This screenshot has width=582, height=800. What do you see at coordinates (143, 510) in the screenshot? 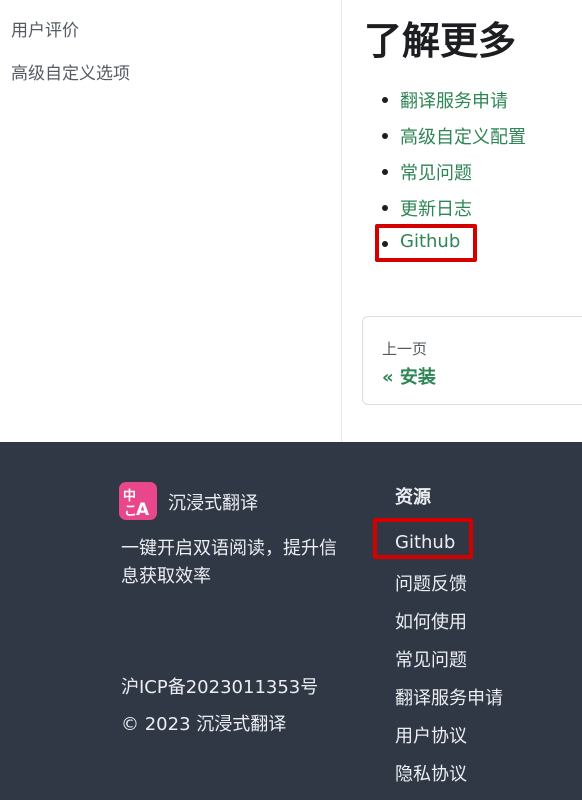
I see `svg-text: A` at bounding box center [143, 510].